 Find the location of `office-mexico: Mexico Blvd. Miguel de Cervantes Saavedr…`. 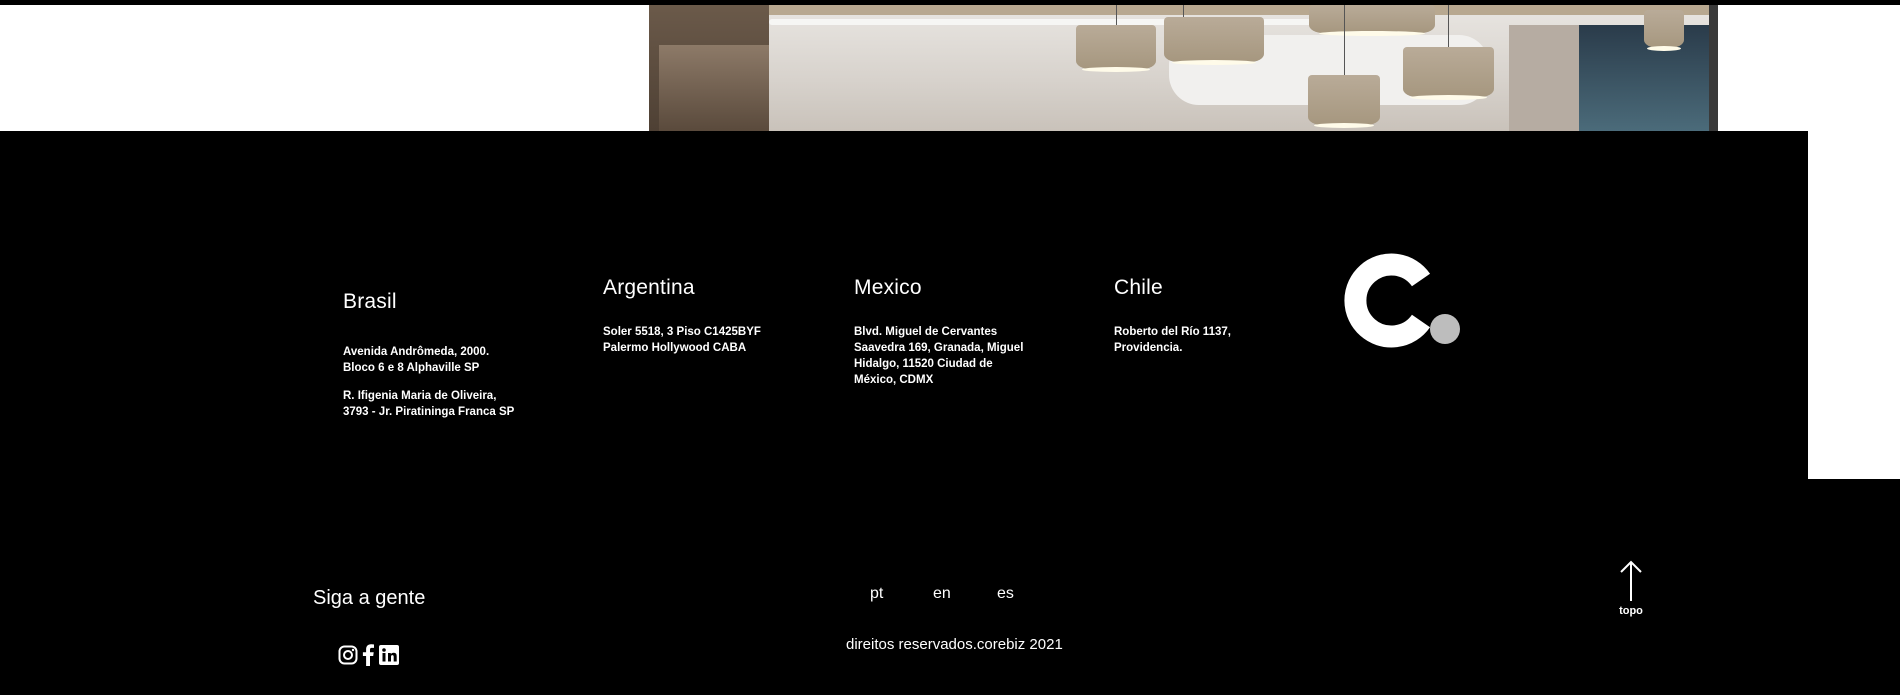

office-mexico: Mexico Blvd. Miguel de Cervantes Saavedr… is located at coordinates (954, 332).